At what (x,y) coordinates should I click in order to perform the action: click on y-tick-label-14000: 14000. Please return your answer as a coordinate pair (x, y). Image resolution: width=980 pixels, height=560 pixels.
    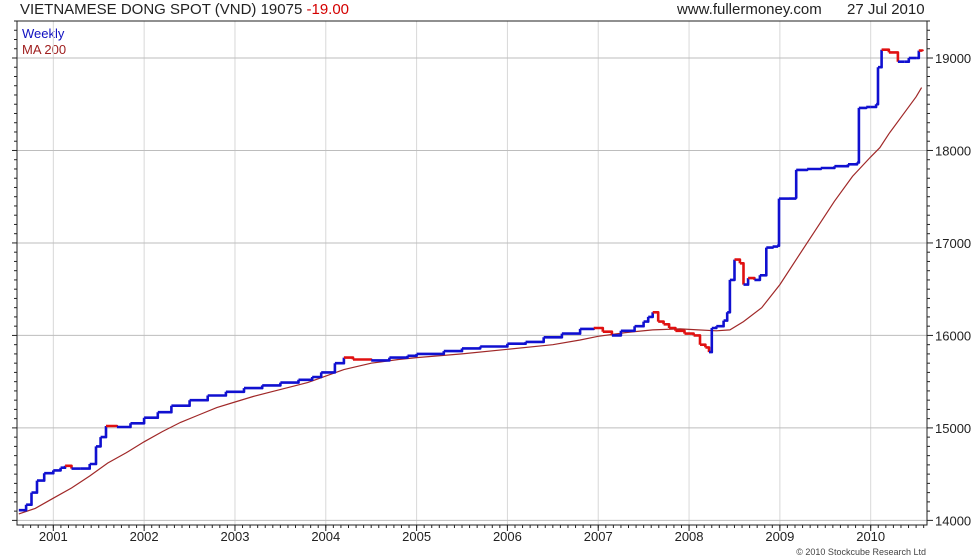
    Looking at the image, I should click on (953, 520).